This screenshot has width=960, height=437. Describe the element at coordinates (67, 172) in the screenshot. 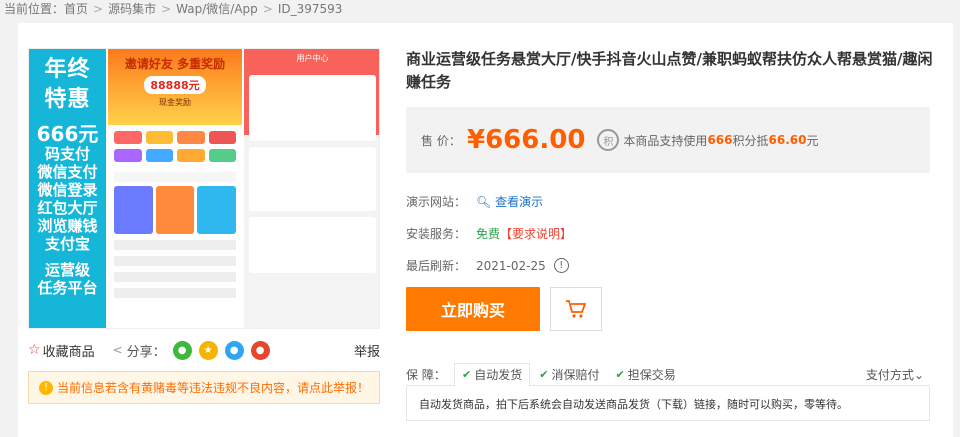

I see `promo-line: 微信支付` at that location.